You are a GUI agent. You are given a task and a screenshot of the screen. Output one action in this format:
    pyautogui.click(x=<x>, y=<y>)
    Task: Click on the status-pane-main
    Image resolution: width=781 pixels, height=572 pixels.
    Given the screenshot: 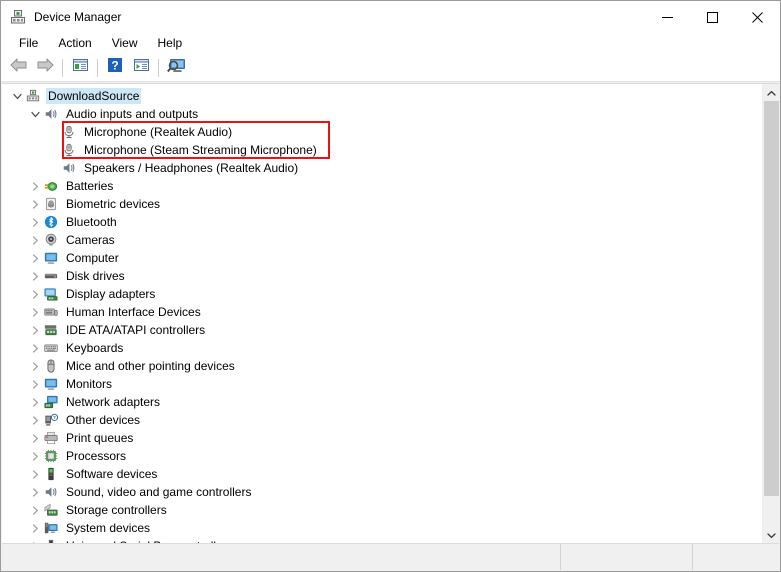 What is the action you would take?
    pyautogui.click(x=281, y=557)
    